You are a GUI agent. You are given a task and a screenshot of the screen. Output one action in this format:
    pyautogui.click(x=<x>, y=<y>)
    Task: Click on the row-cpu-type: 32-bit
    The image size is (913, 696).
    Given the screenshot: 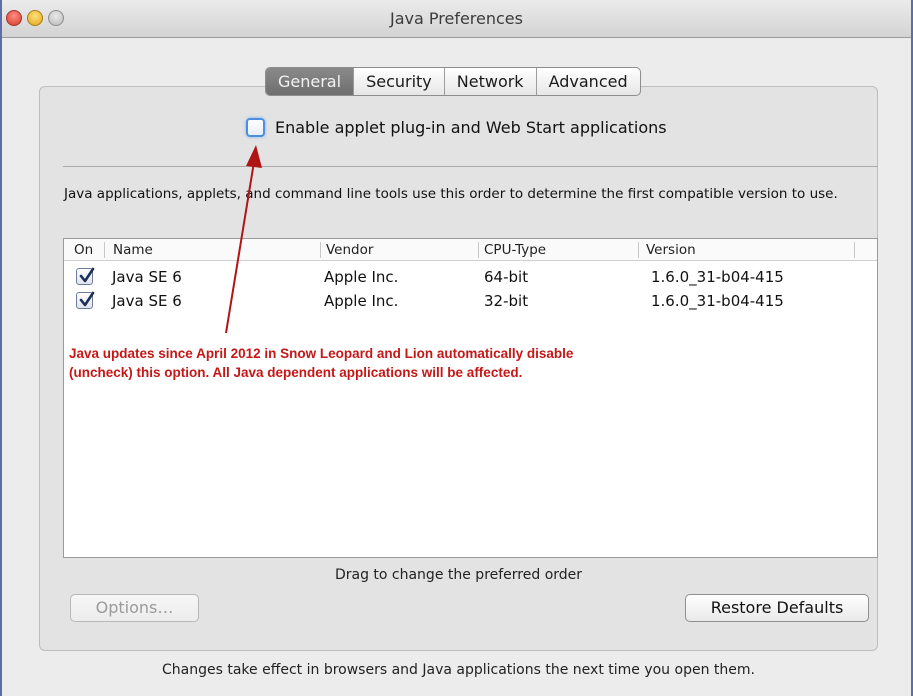 What is the action you would take?
    pyautogui.click(x=506, y=301)
    